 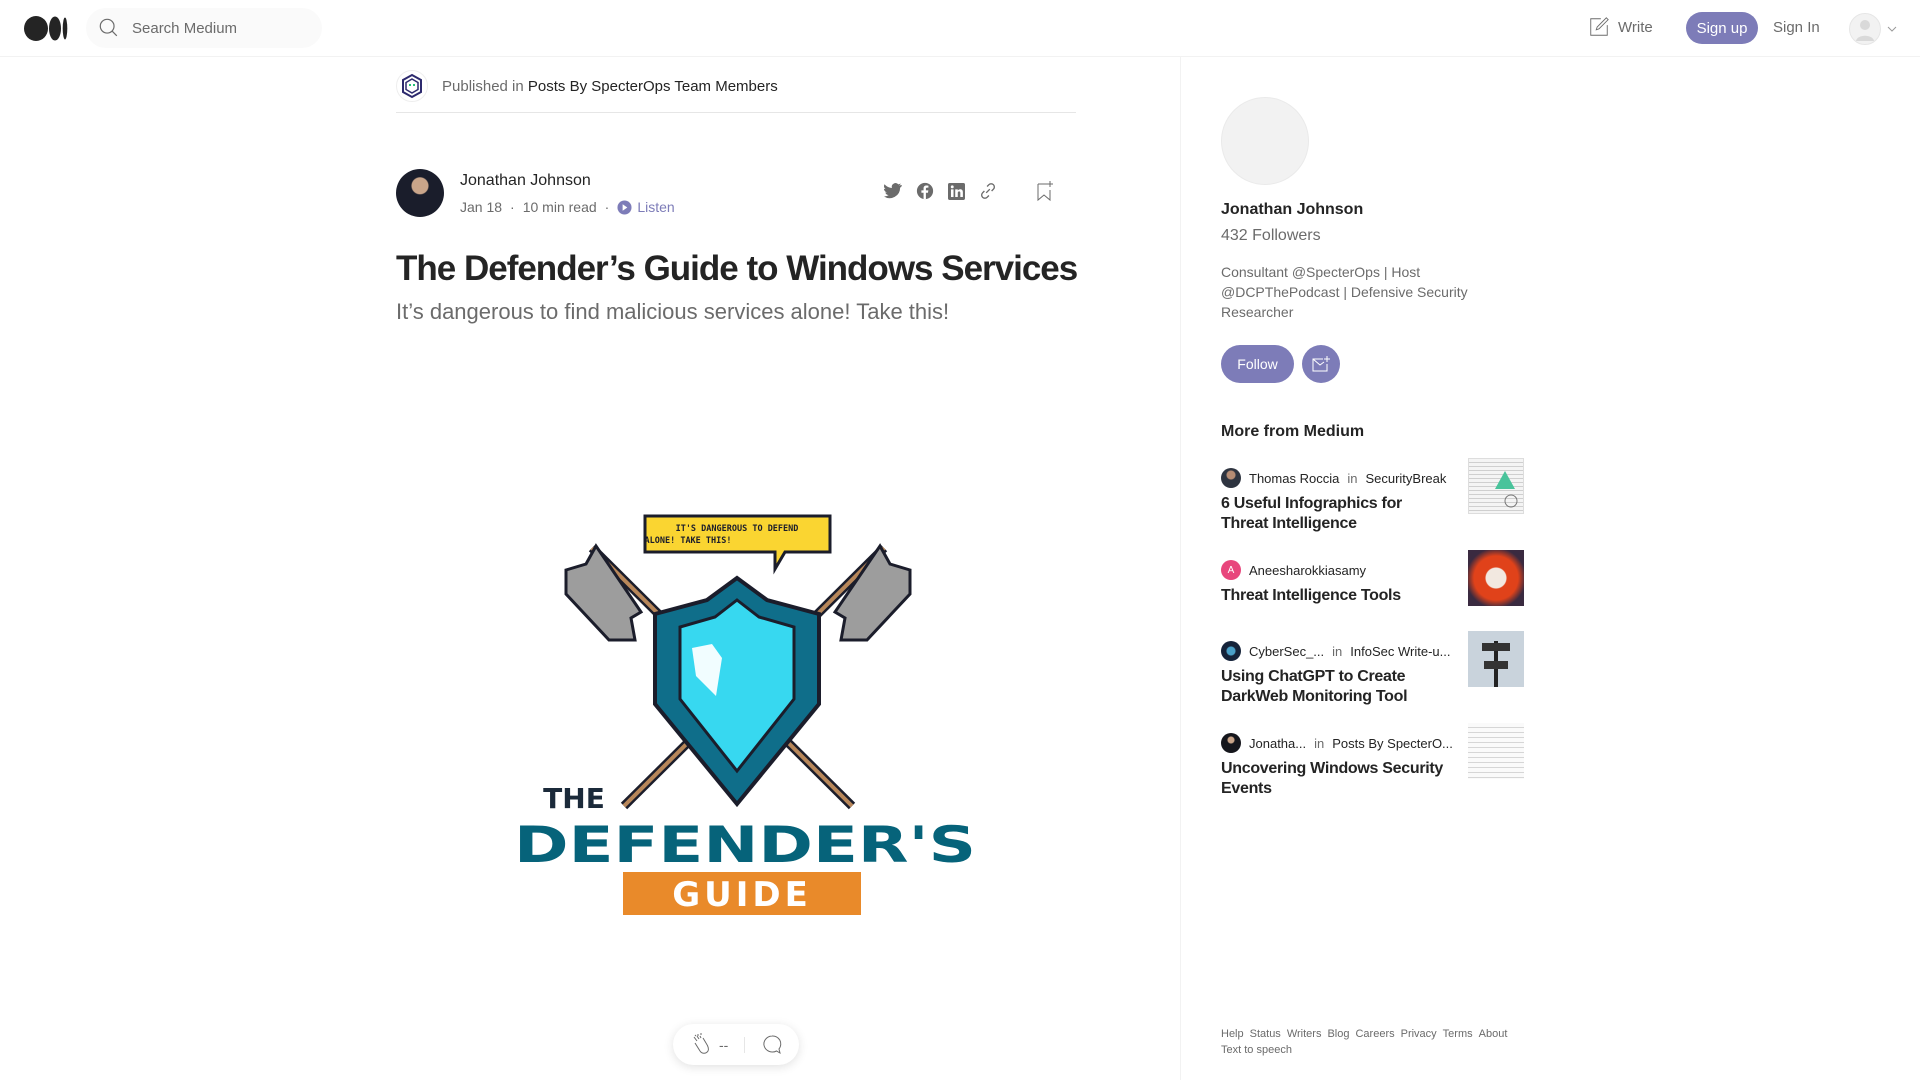 I want to click on save-button, so click(x=1045, y=191).